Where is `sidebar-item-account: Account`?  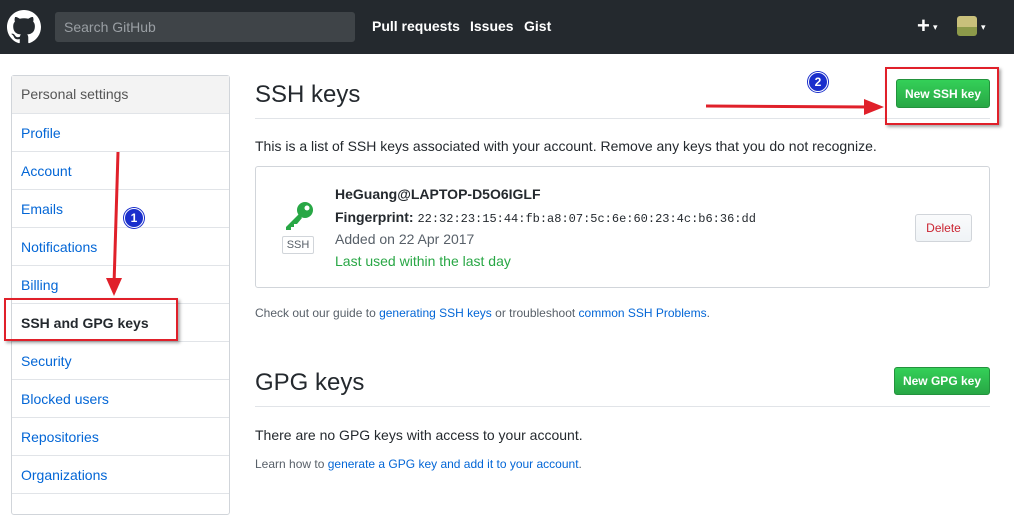 sidebar-item-account: Account is located at coordinates (120, 171).